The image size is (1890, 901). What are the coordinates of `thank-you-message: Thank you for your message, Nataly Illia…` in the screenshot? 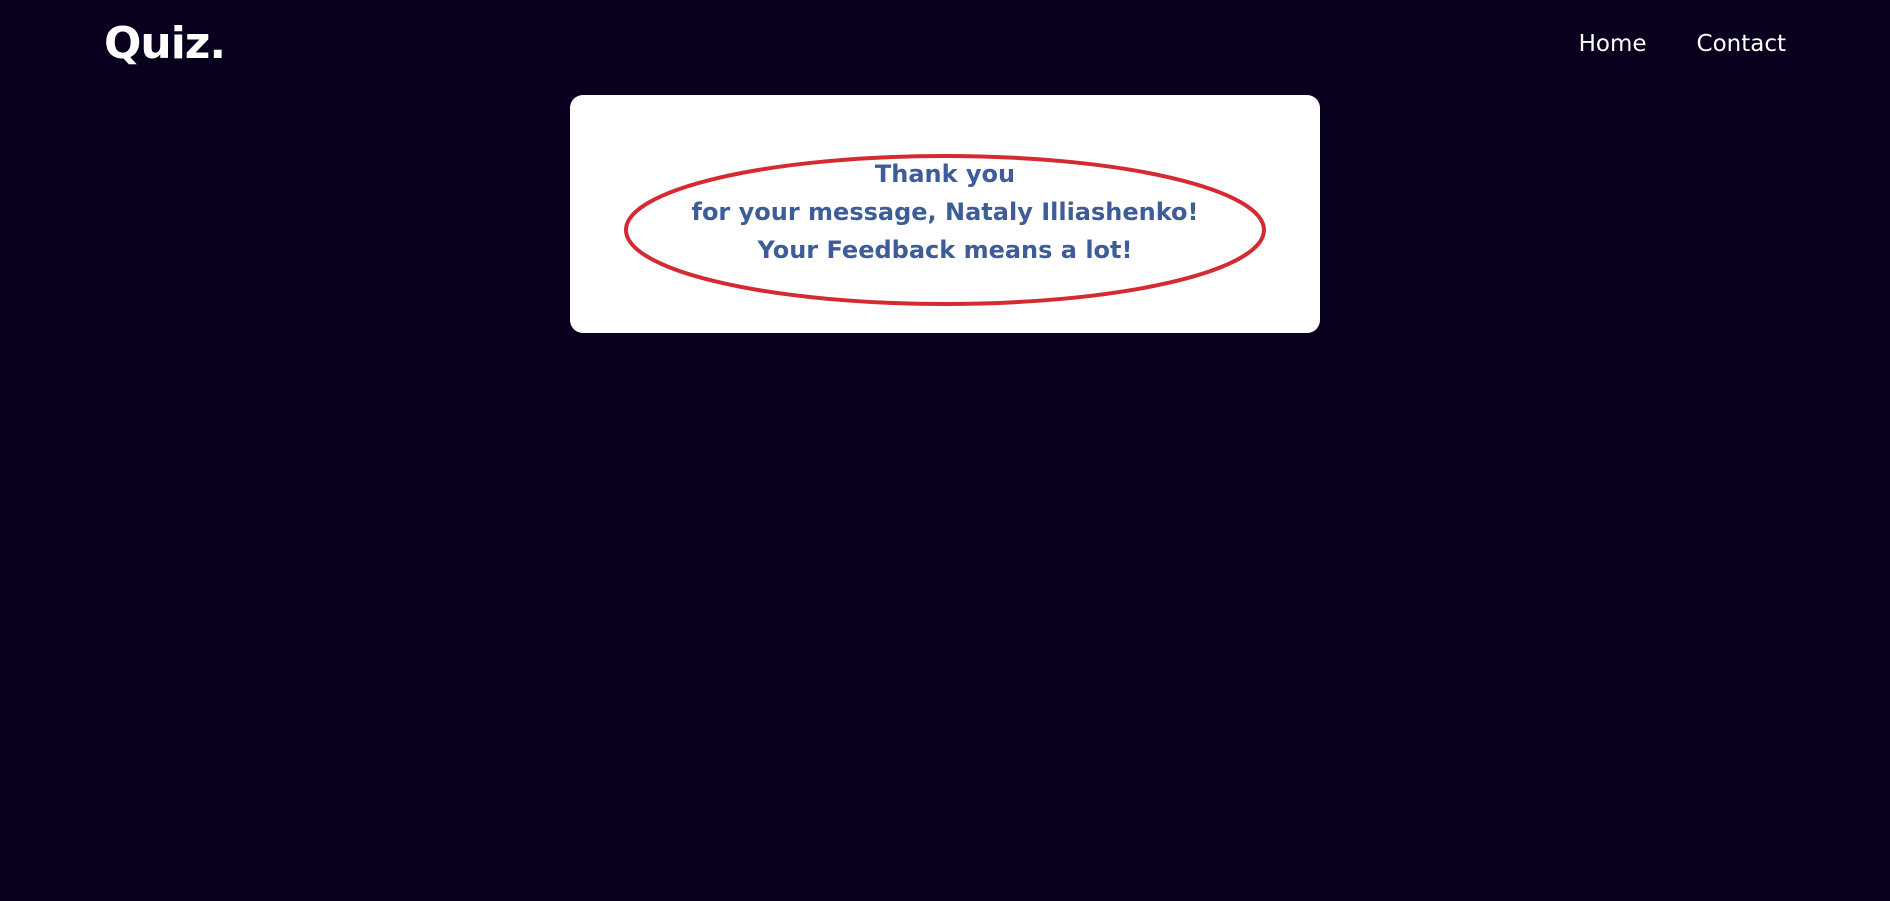 It's located at (945, 212).